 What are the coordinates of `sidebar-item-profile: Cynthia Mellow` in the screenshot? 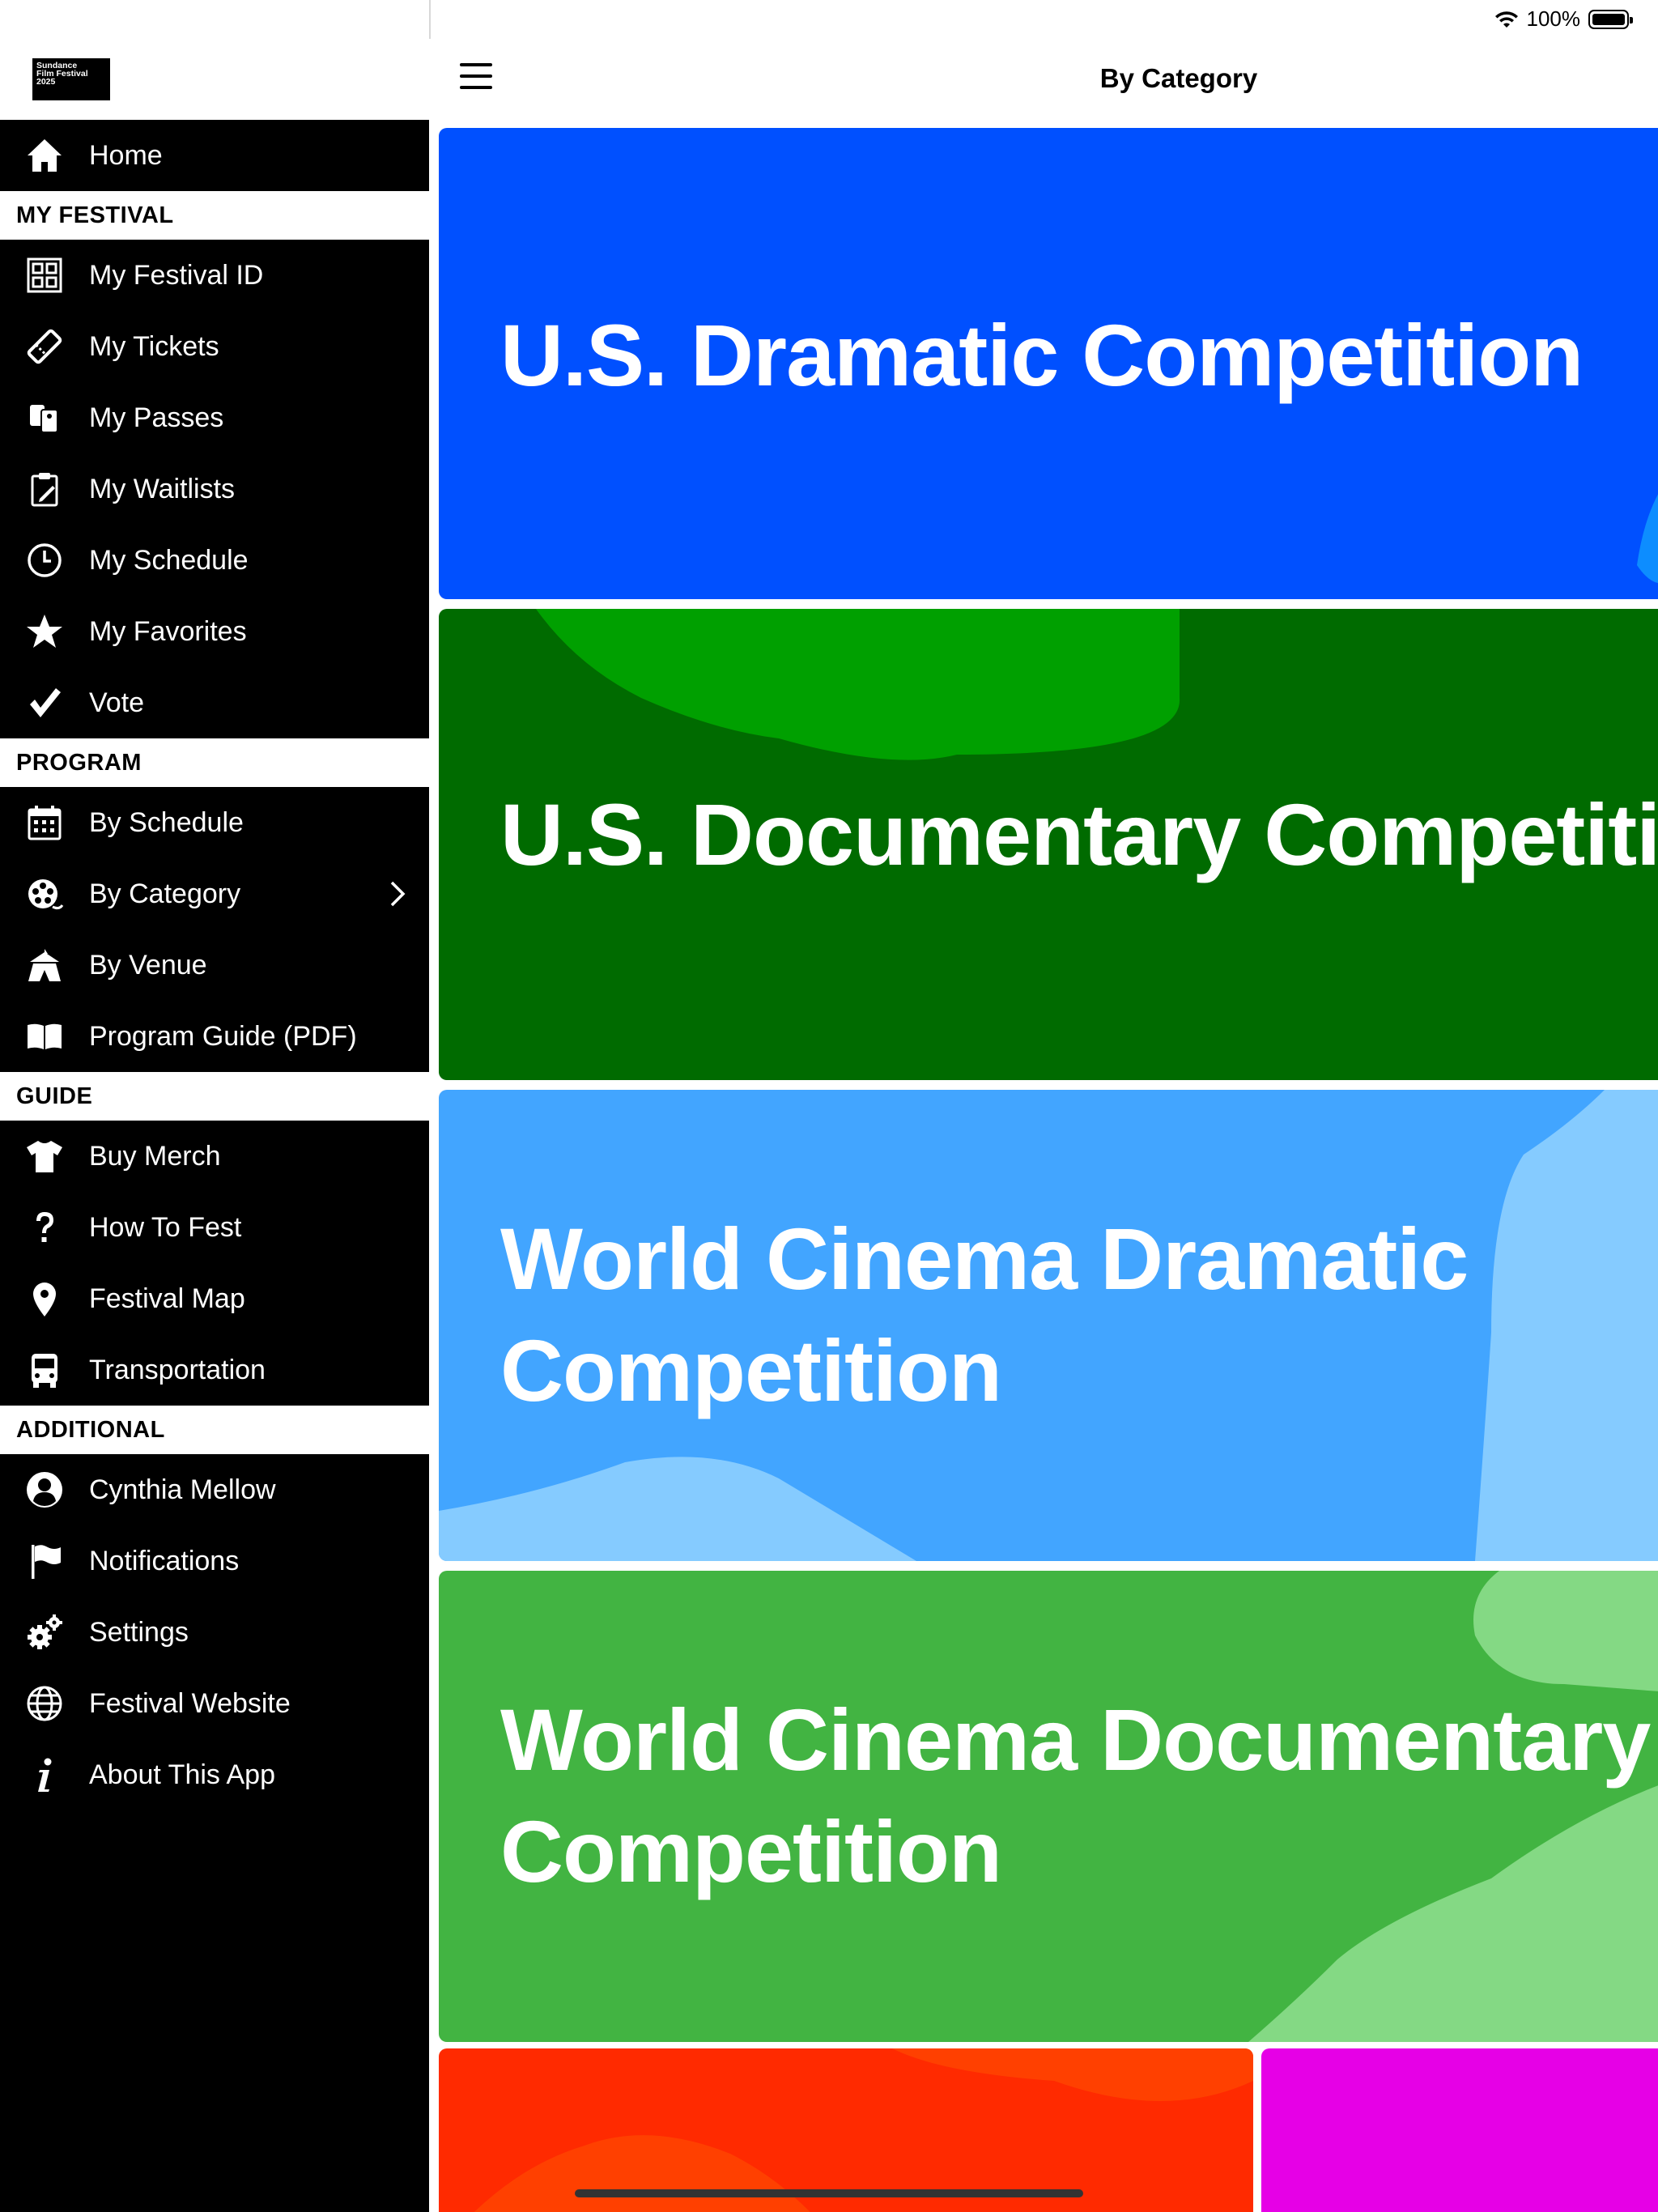 It's located at (214, 1490).